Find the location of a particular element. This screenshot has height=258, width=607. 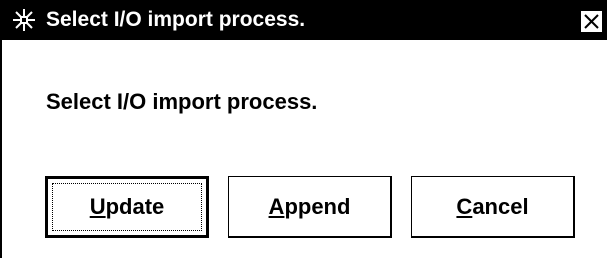

cancel-button-label: Cancel is located at coordinates (492, 207).